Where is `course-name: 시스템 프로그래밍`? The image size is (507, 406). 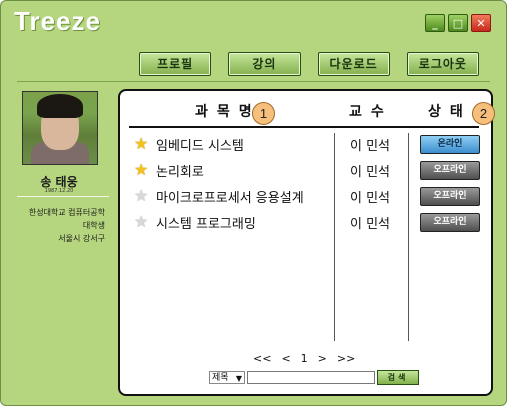 course-name: 시스템 프로그래밍 is located at coordinates (206, 222).